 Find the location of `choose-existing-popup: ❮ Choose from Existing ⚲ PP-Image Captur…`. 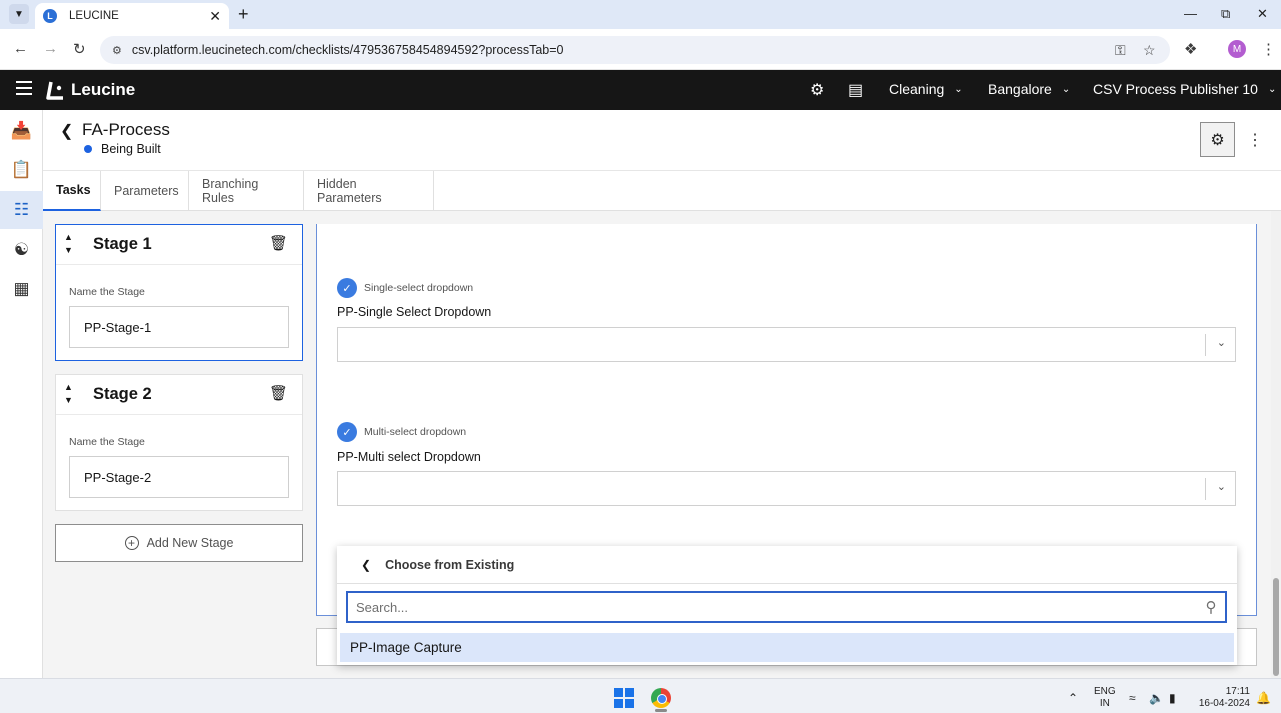

choose-existing-popup: ❮ Choose from Existing ⚲ PP-Image Captur… is located at coordinates (787, 605).